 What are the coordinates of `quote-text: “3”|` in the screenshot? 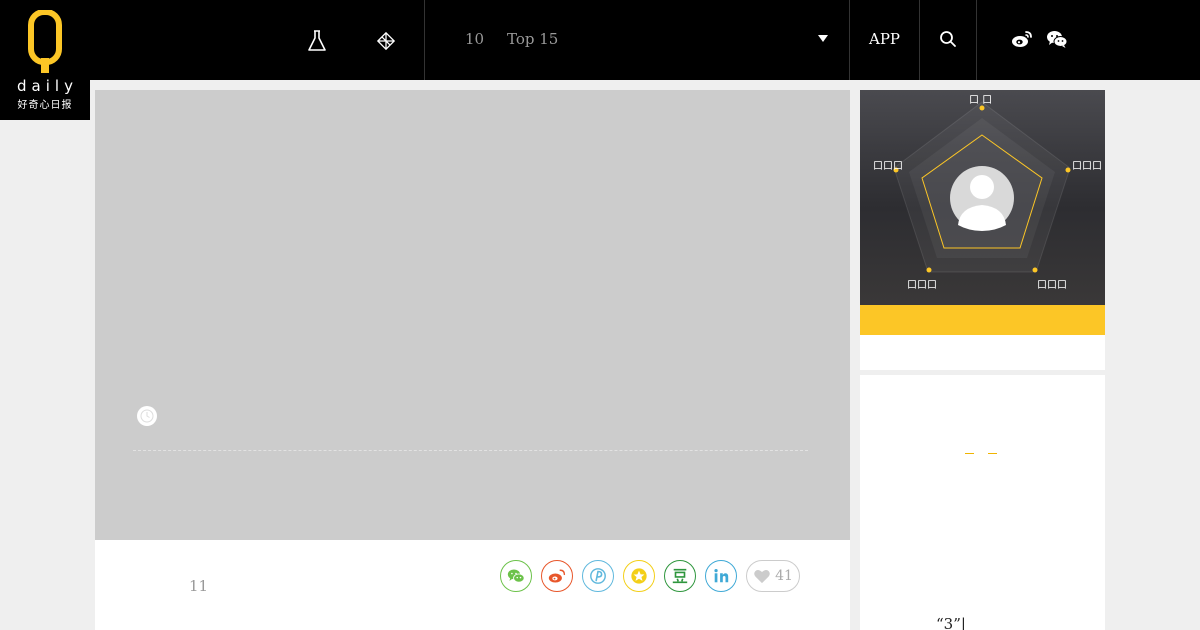 It's located at (951, 622).